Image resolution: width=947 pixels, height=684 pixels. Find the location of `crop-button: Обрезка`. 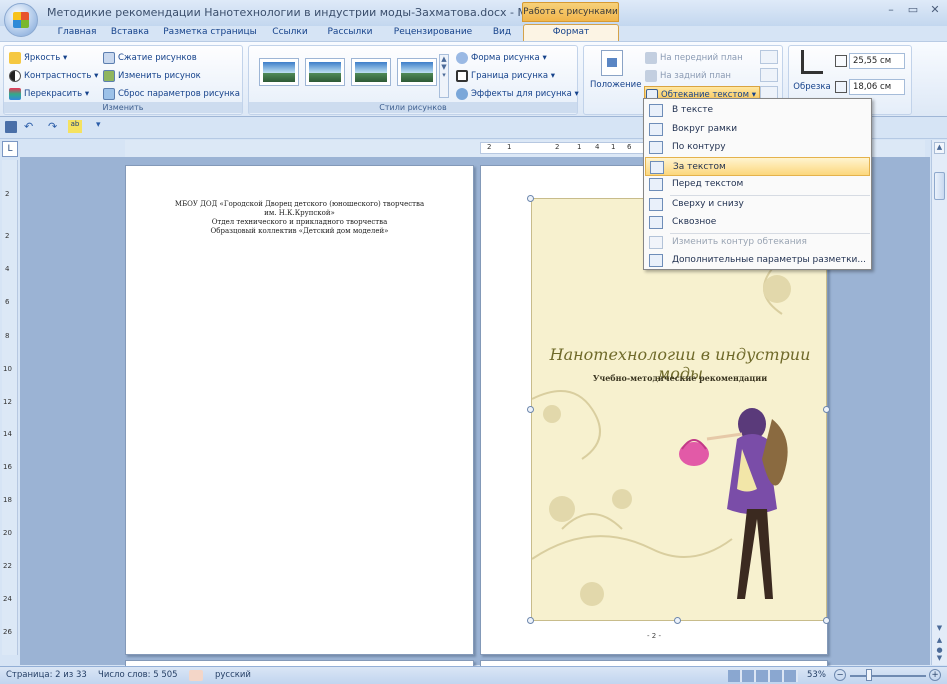

crop-button: Обрезка is located at coordinates (812, 75).